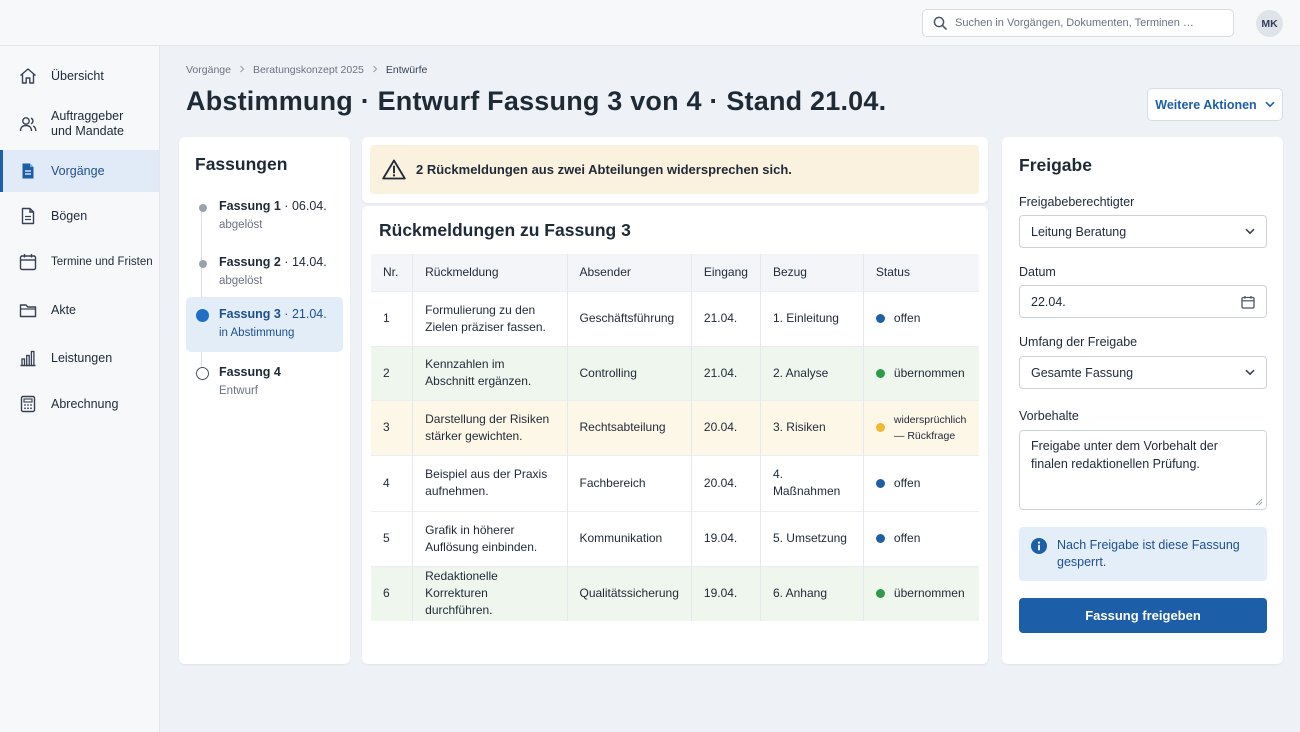  Describe the element at coordinates (79, 310) in the screenshot. I see `sidebar-item-akte: Akte` at that location.